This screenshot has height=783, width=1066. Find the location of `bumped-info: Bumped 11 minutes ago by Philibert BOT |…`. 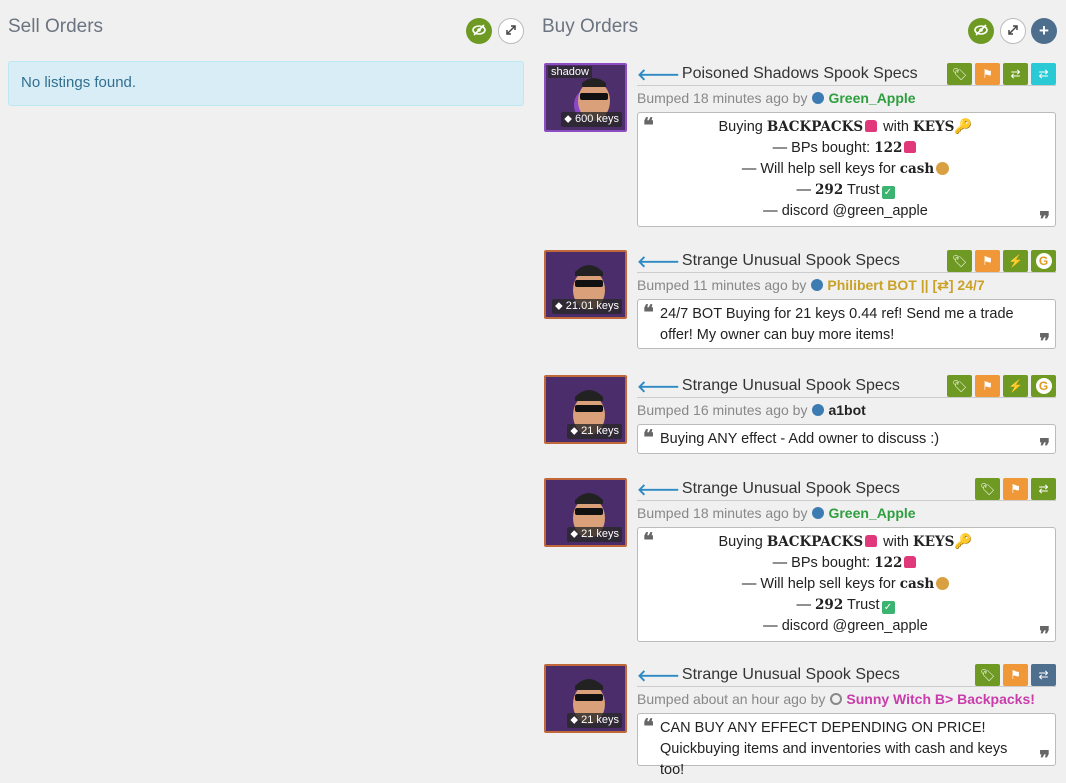

bumped-info: Bumped 11 minutes ago by Philibert BOT |… is located at coordinates (811, 285).